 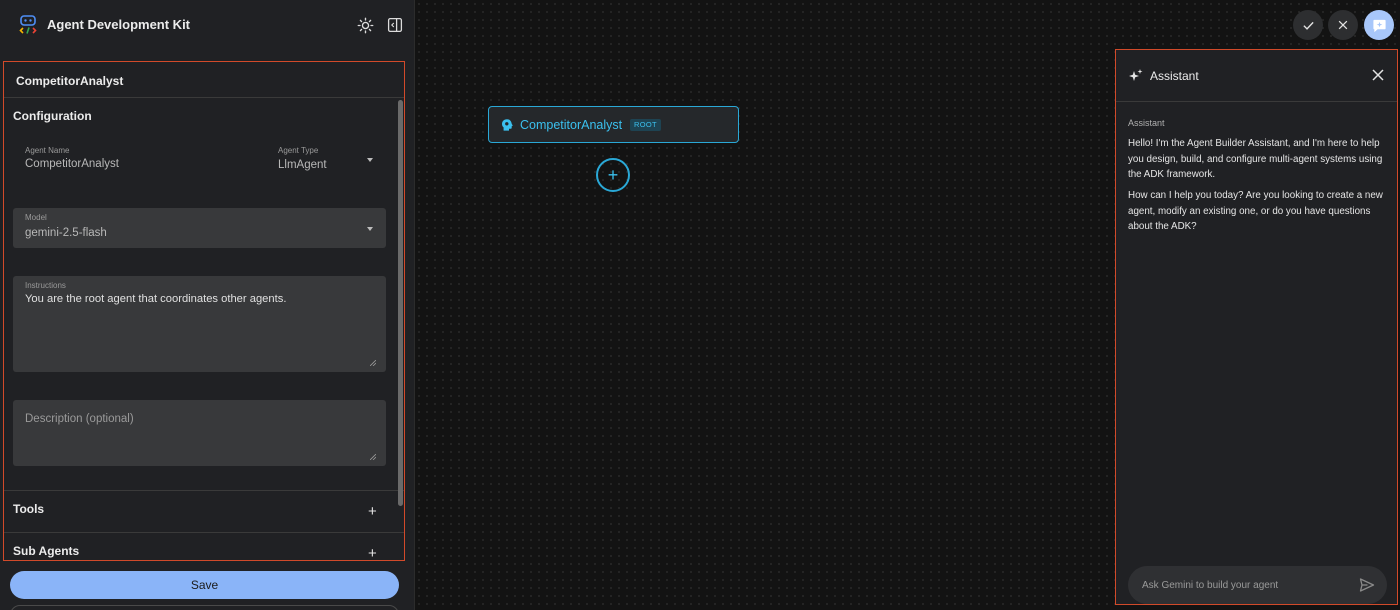 What do you see at coordinates (1256, 76) in the screenshot?
I see `assistant-header: Assistant` at bounding box center [1256, 76].